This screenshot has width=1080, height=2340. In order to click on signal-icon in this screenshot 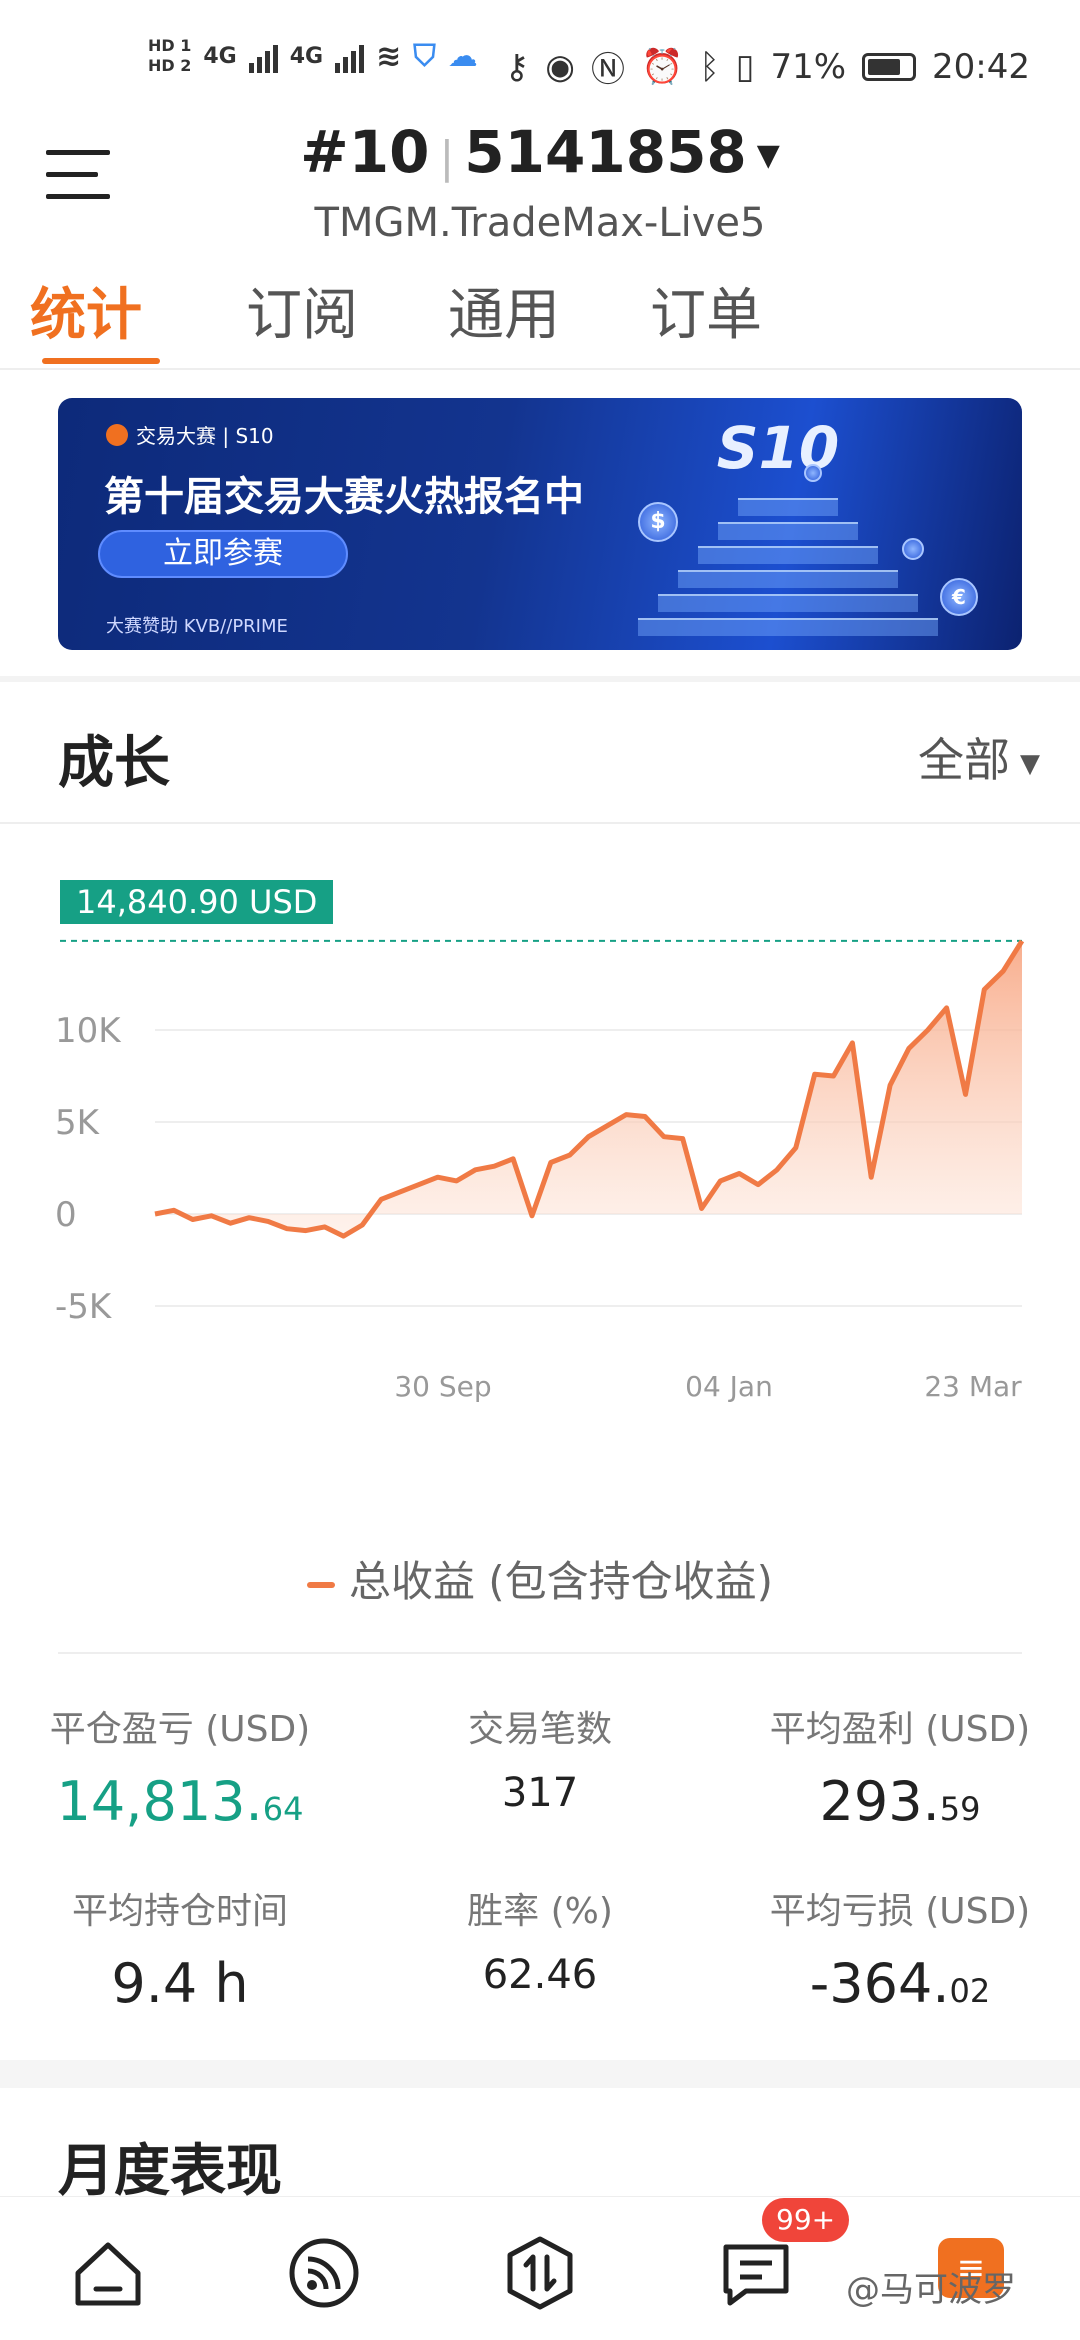, I will do `click(263, 56)`.